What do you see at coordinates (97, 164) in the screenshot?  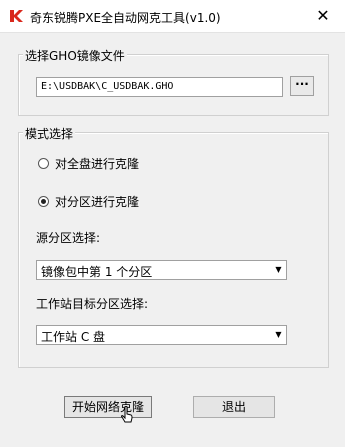 I see `radio-full-disk-label: 对全盘进行克隆` at bounding box center [97, 164].